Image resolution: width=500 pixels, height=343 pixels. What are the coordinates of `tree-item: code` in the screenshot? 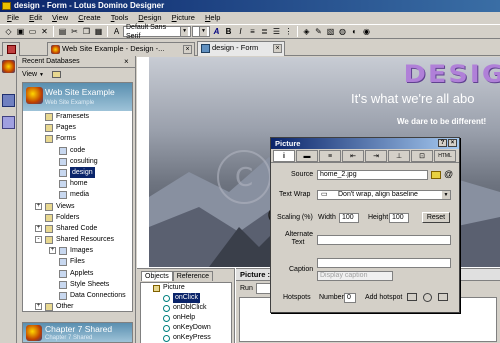 It's located at (77, 150).